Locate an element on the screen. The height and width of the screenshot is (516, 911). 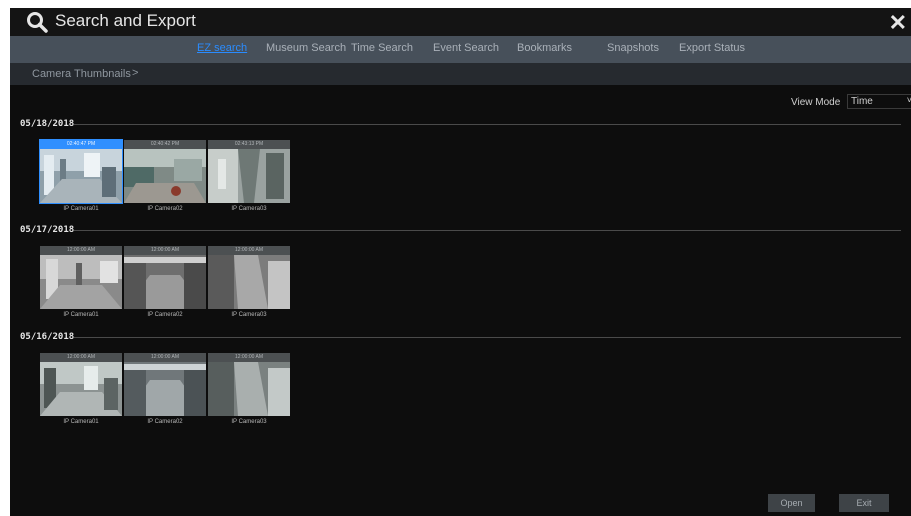
date-header: 05/16/2018 is located at coordinates (47, 337).